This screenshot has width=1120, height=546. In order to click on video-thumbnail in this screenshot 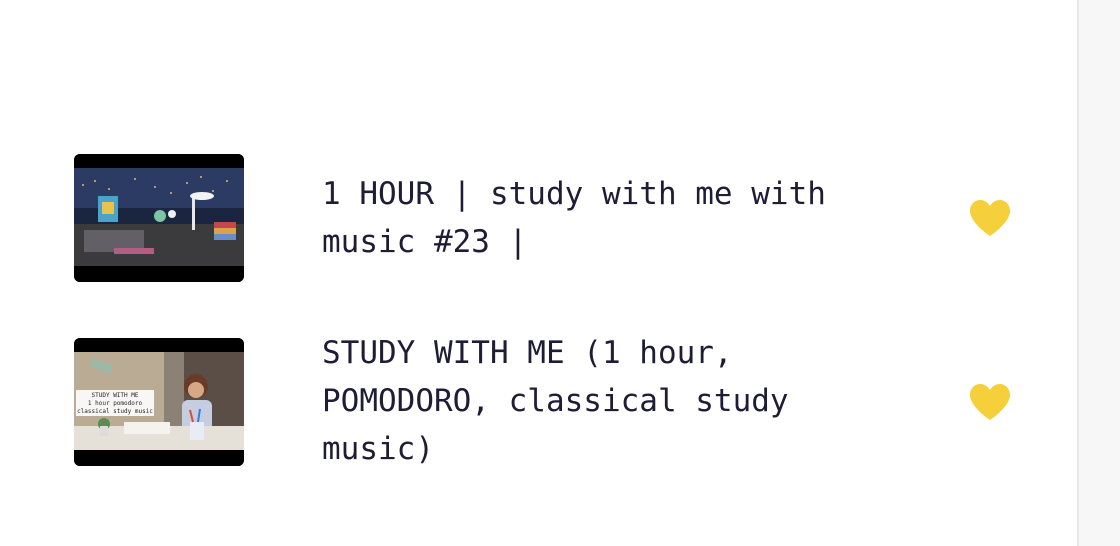, I will do `click(159, 218)`.